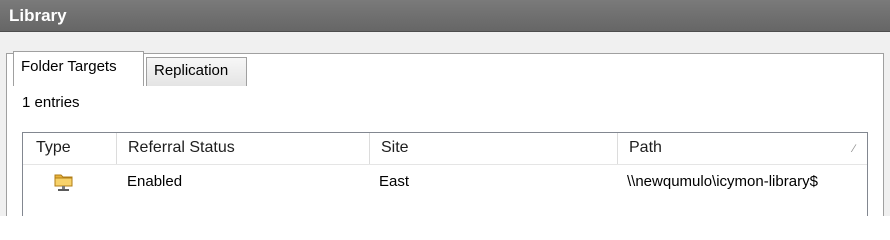  I want to click on column-header-path: Path ∕, so click(742, 148).